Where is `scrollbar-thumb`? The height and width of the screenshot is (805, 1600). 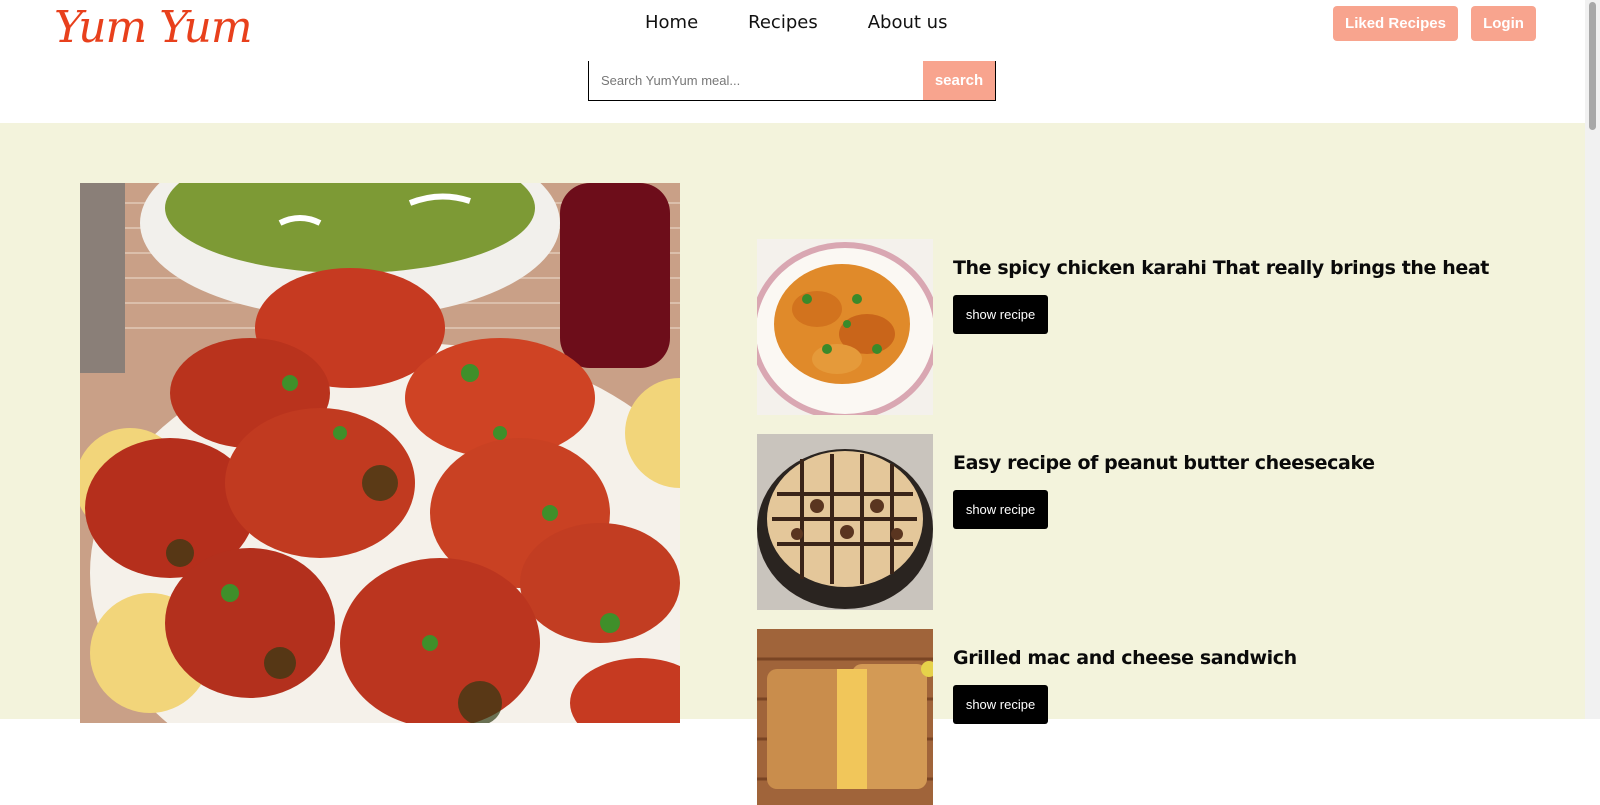 scrollbar-thumb is located at coordinates (1592, 66).